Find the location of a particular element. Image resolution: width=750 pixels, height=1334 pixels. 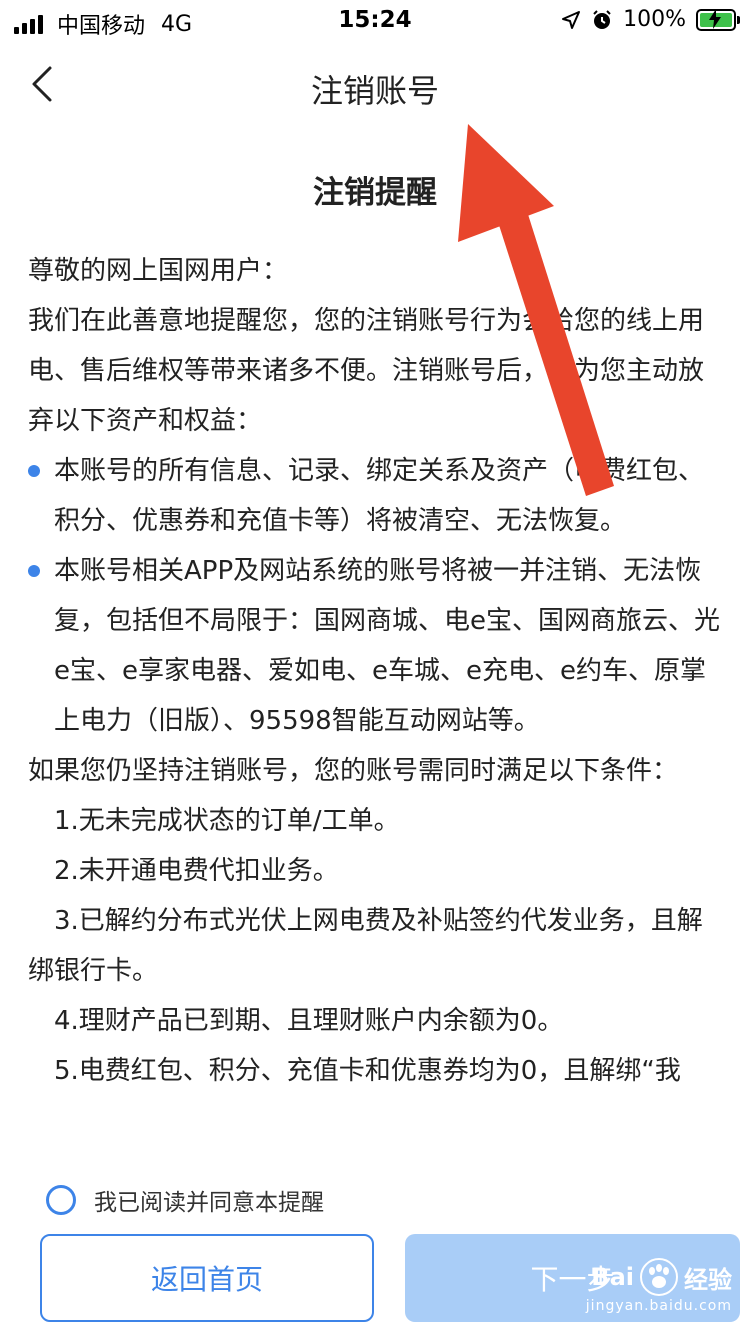

condition-item: 5.电费红包、积分、充值卡和优惠券均为0，且解绑“我 is located at coordinates (367, 1071).